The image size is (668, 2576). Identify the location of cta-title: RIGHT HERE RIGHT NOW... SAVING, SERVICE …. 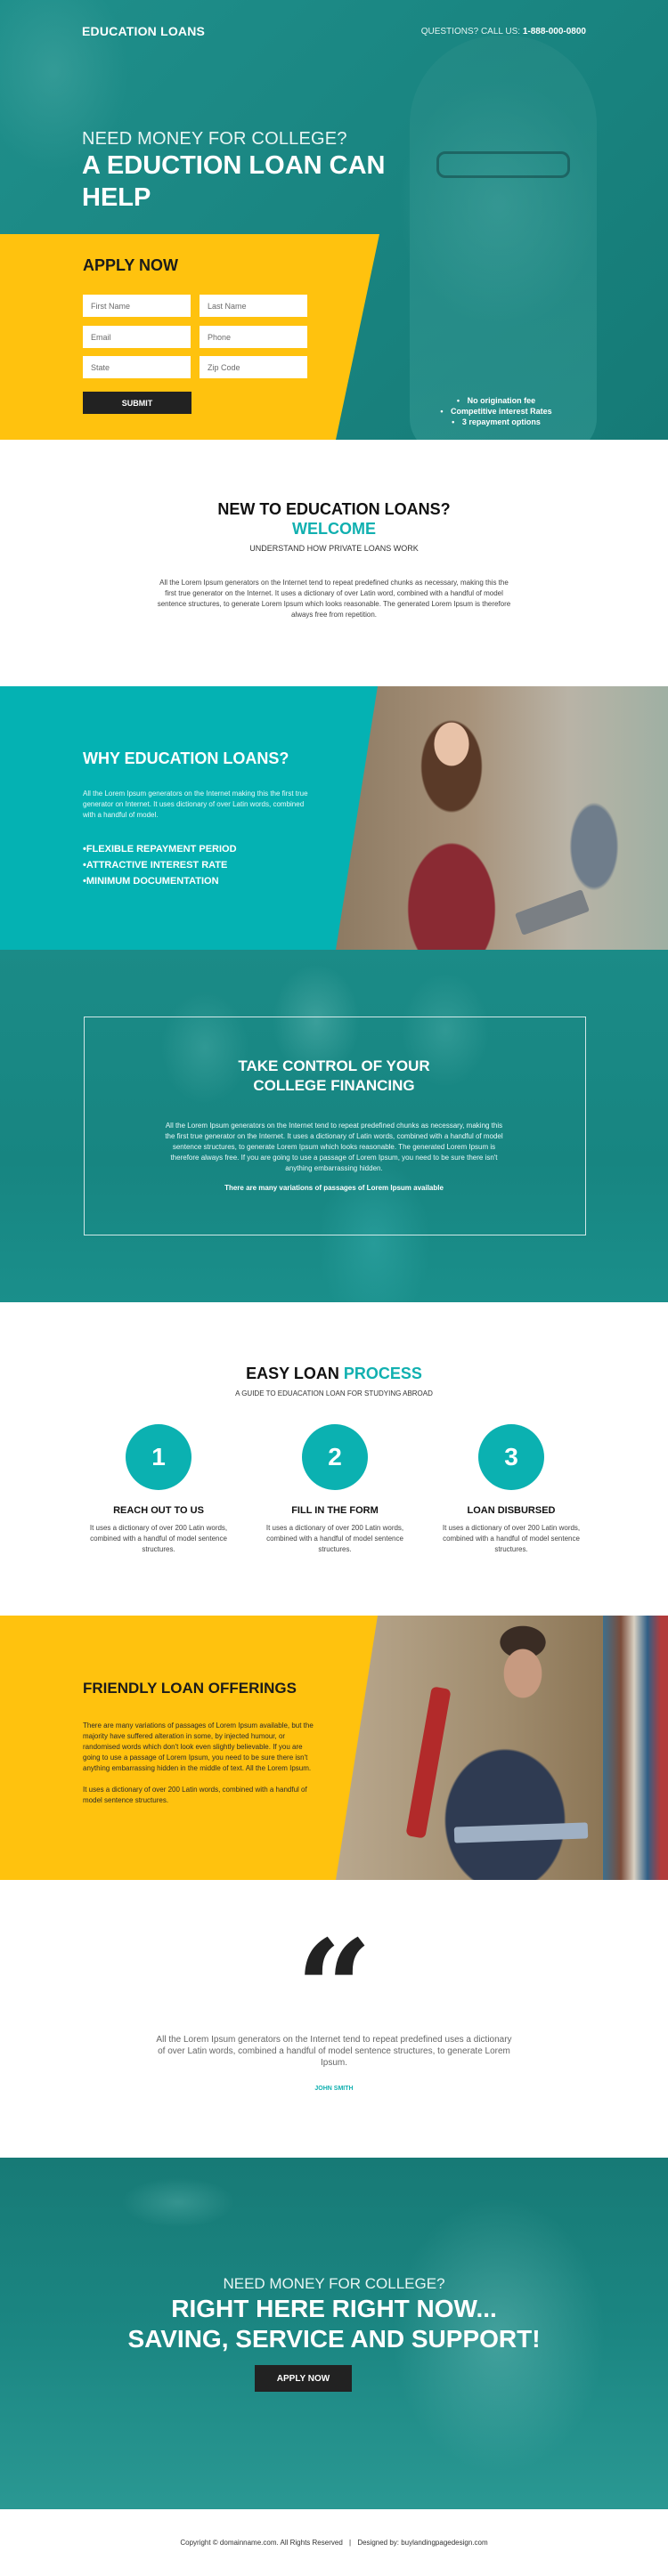
(334, 2324).